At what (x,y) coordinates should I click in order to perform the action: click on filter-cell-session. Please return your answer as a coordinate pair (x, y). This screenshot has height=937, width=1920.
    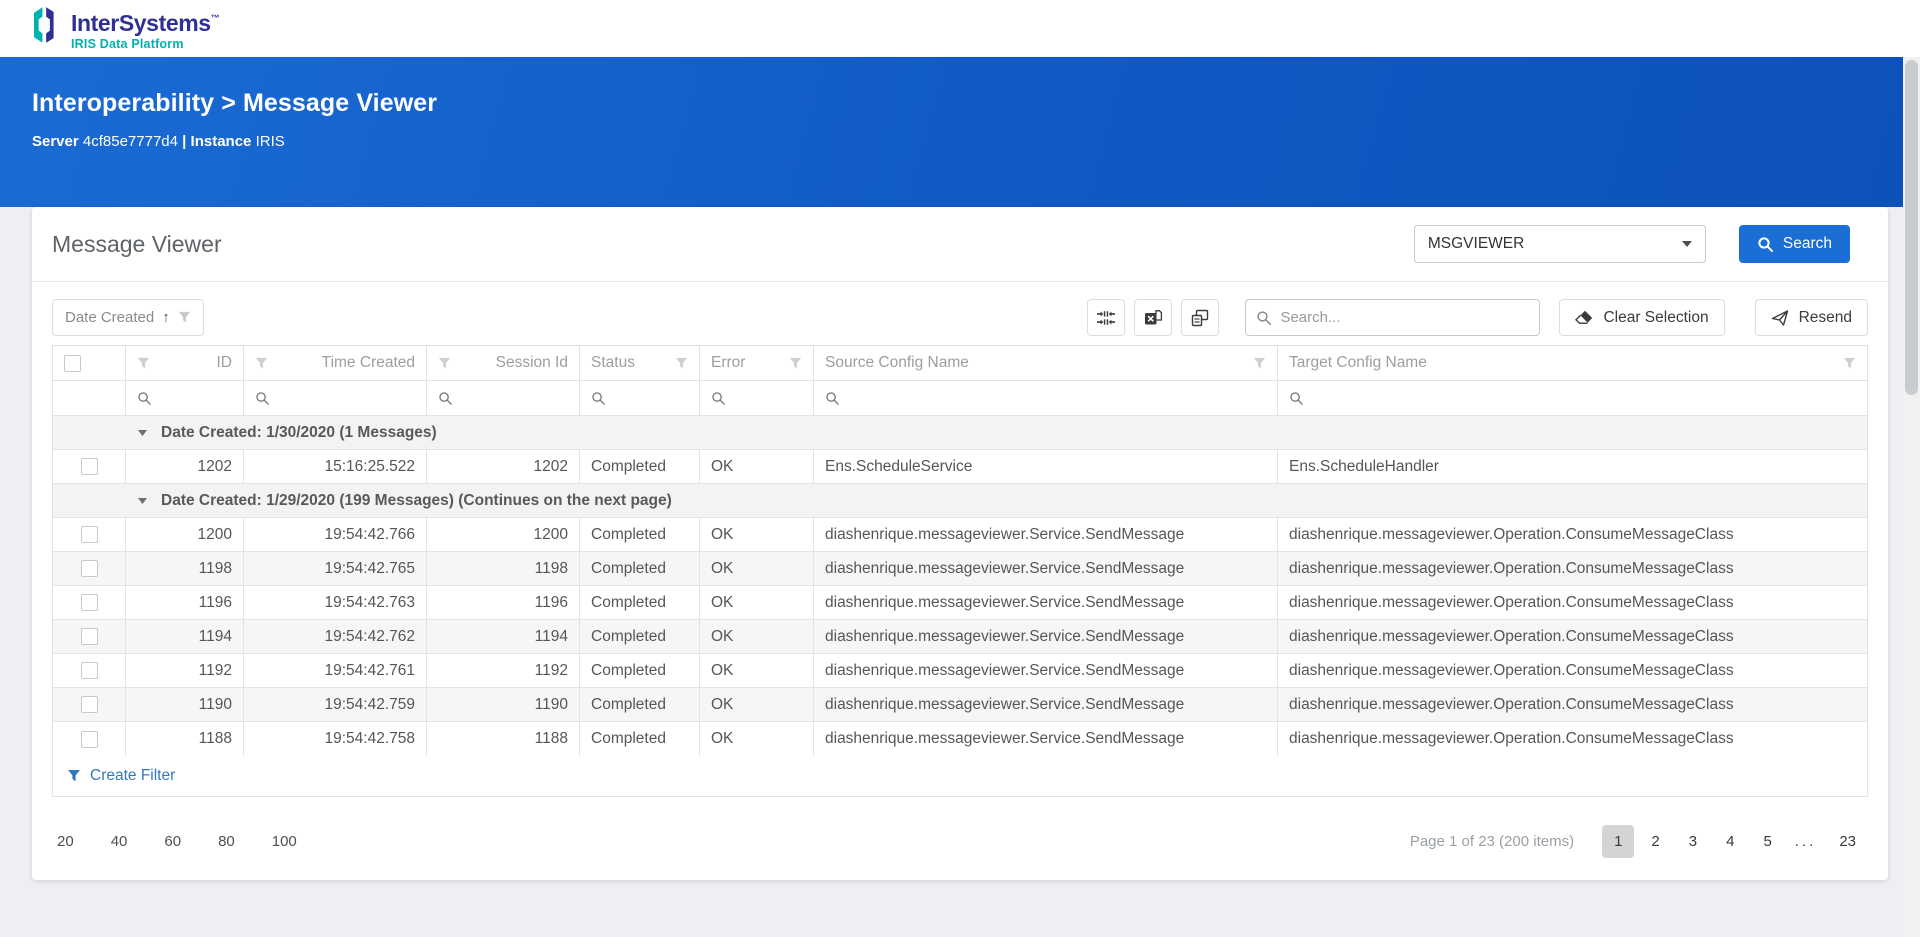
    Looking at the image, I should click on (503, 398).